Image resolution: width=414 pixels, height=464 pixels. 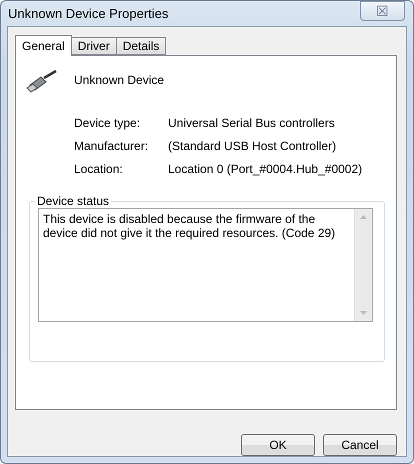 What do you see at coordinates (363, 265) in the screenshot?
I see `scrollbar` at bounding box center [363, 265].